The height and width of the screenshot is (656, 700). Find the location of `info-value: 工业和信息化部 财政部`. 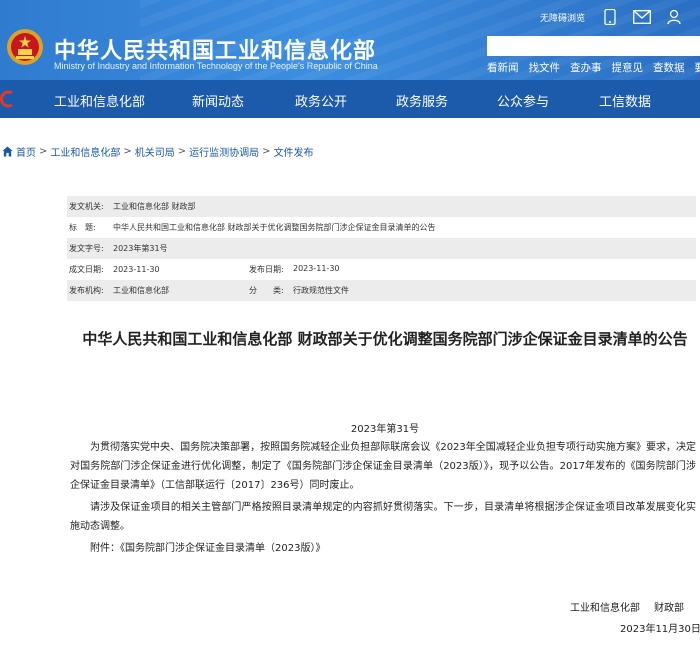

info-value: 工业和信息化部 财政部 is located at coordinates (154, 206).